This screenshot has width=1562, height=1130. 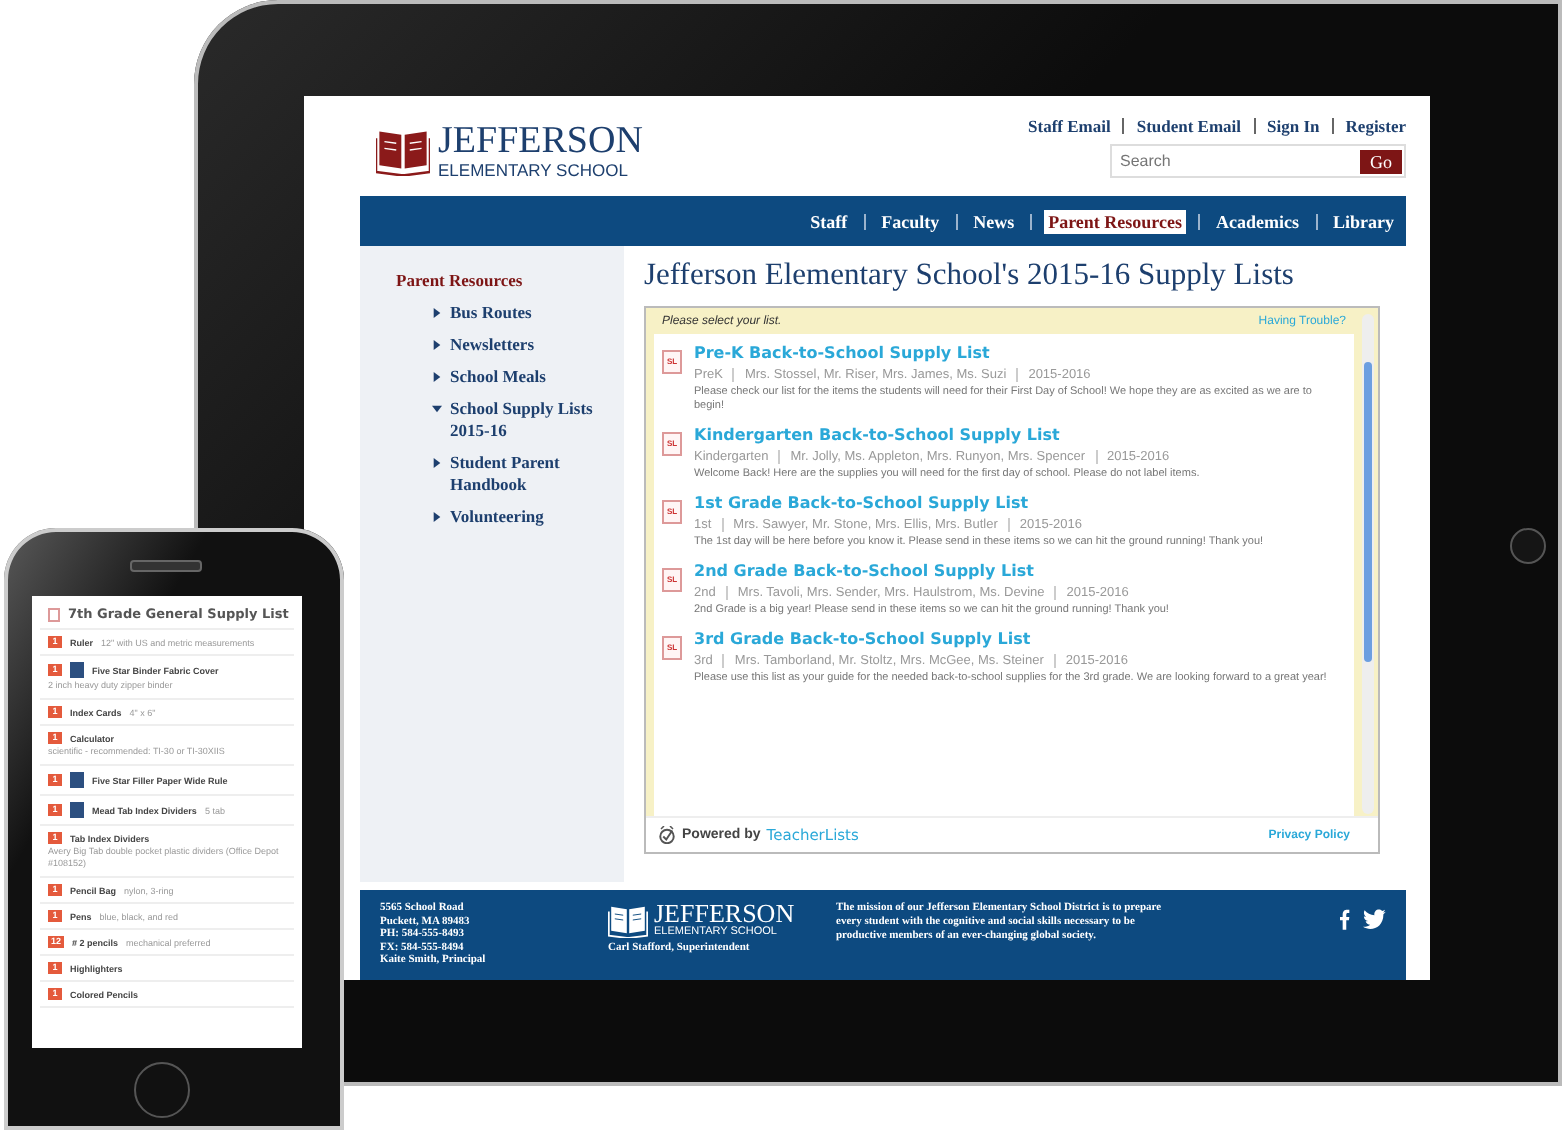 I want to click on page-title: Jefferson Elementary School's 2015-16 Supply Lists, so click(x=970, y=276).